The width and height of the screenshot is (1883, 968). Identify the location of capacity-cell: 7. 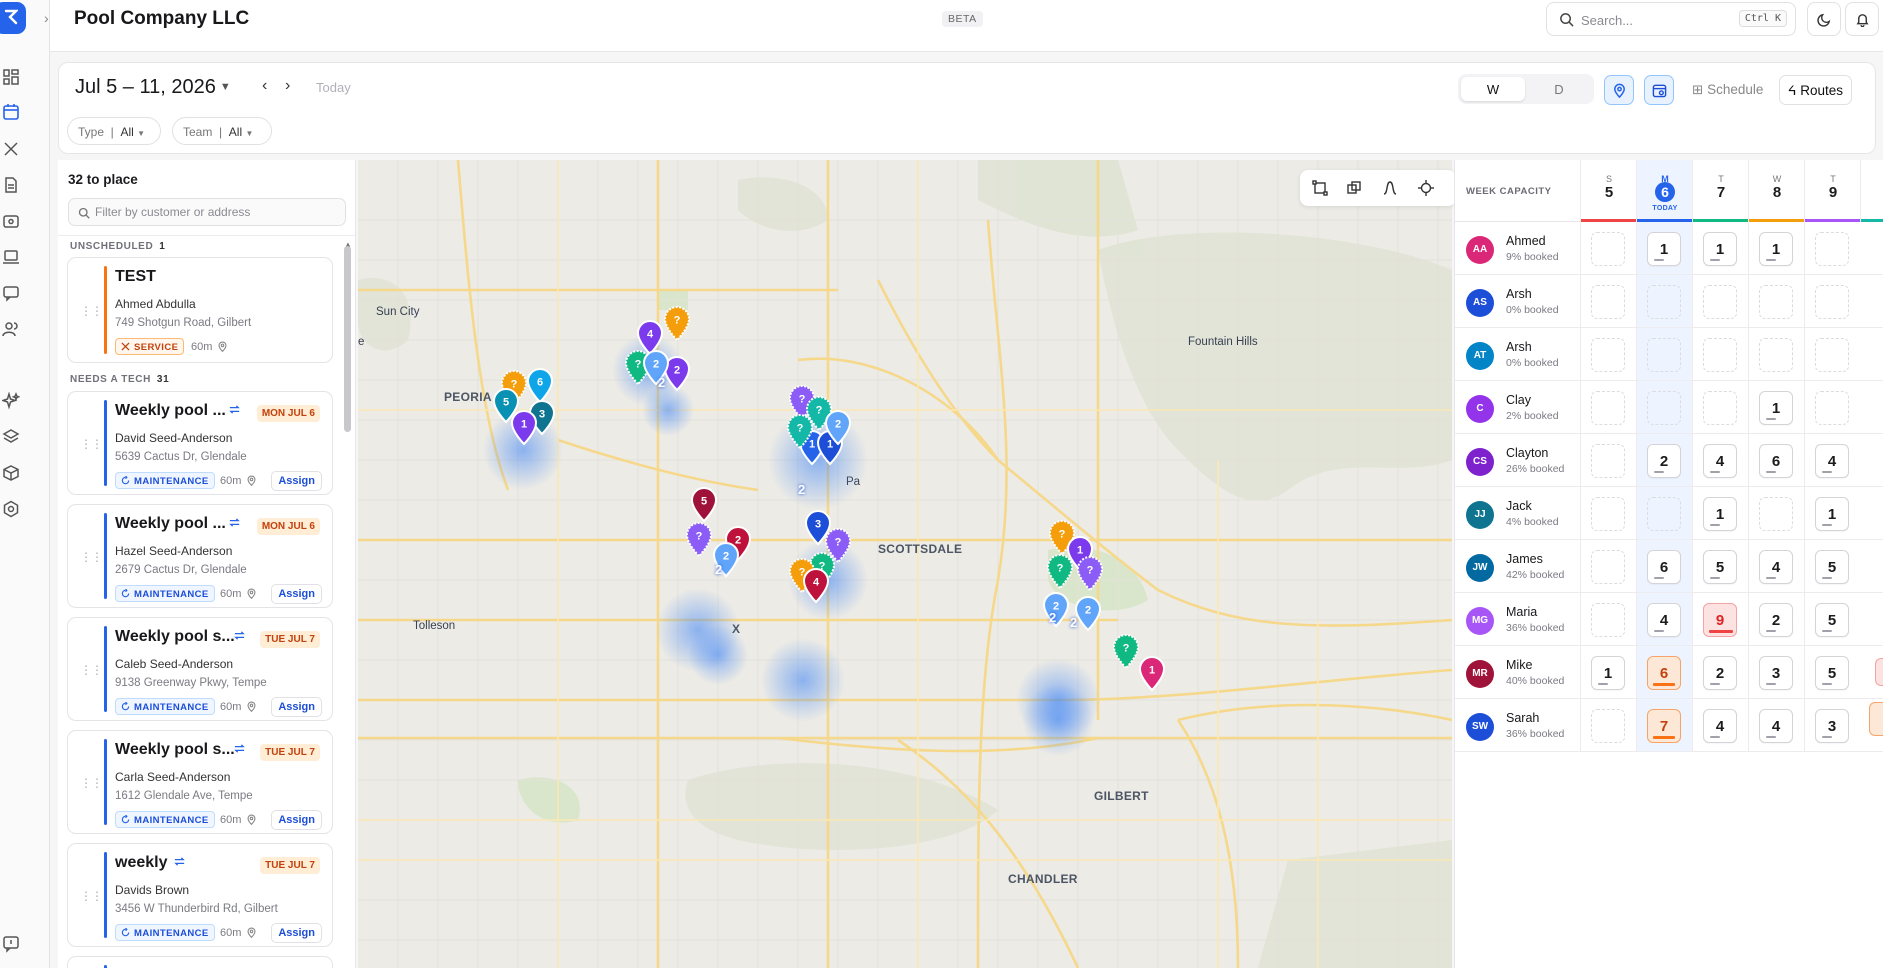
(1664, 726).